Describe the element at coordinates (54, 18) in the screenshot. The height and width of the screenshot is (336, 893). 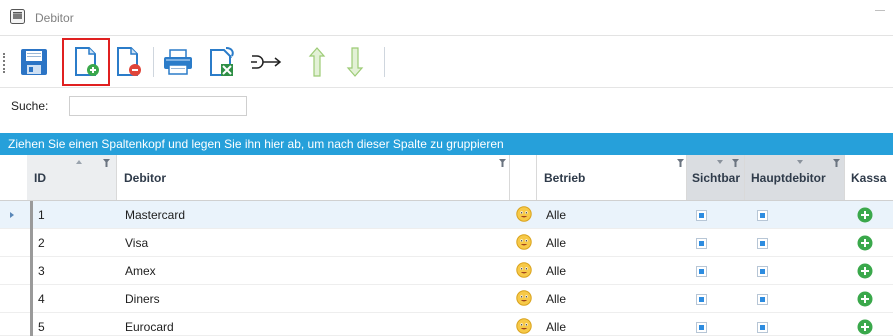
I see `window-title: Debitor` at that location.